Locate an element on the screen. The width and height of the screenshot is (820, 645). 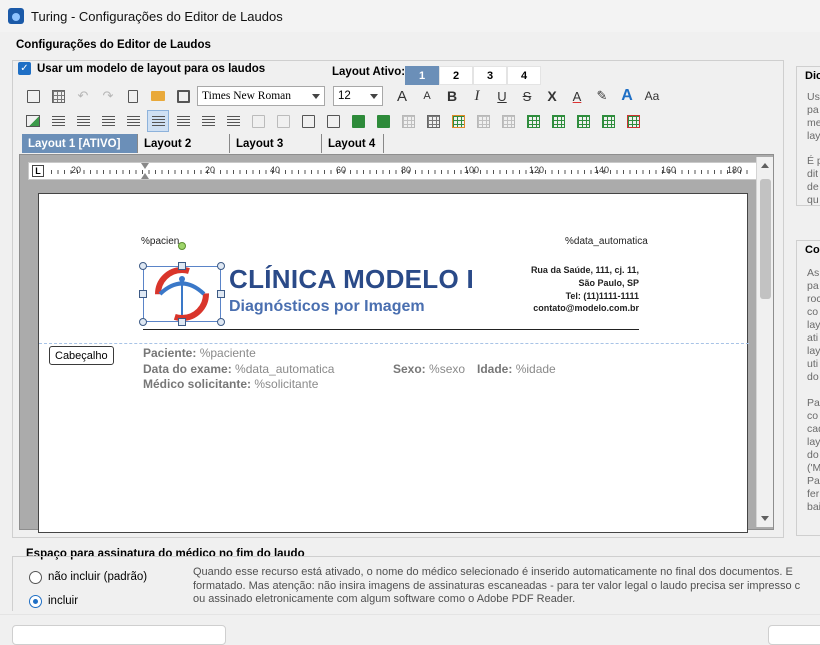
logo-image is located at coordinates (182, 284).